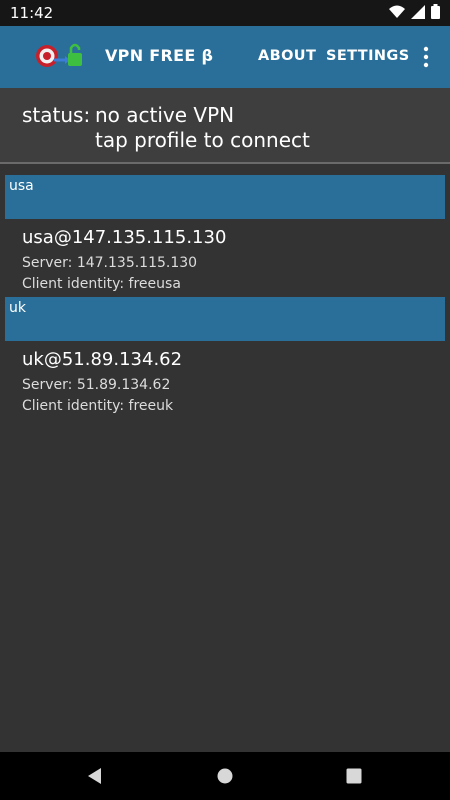 The image size is (450, 800). What do you see at coordinates (56, 115) in the screenshot?
I see `status-label: status:` at bounding box center [56, 115].